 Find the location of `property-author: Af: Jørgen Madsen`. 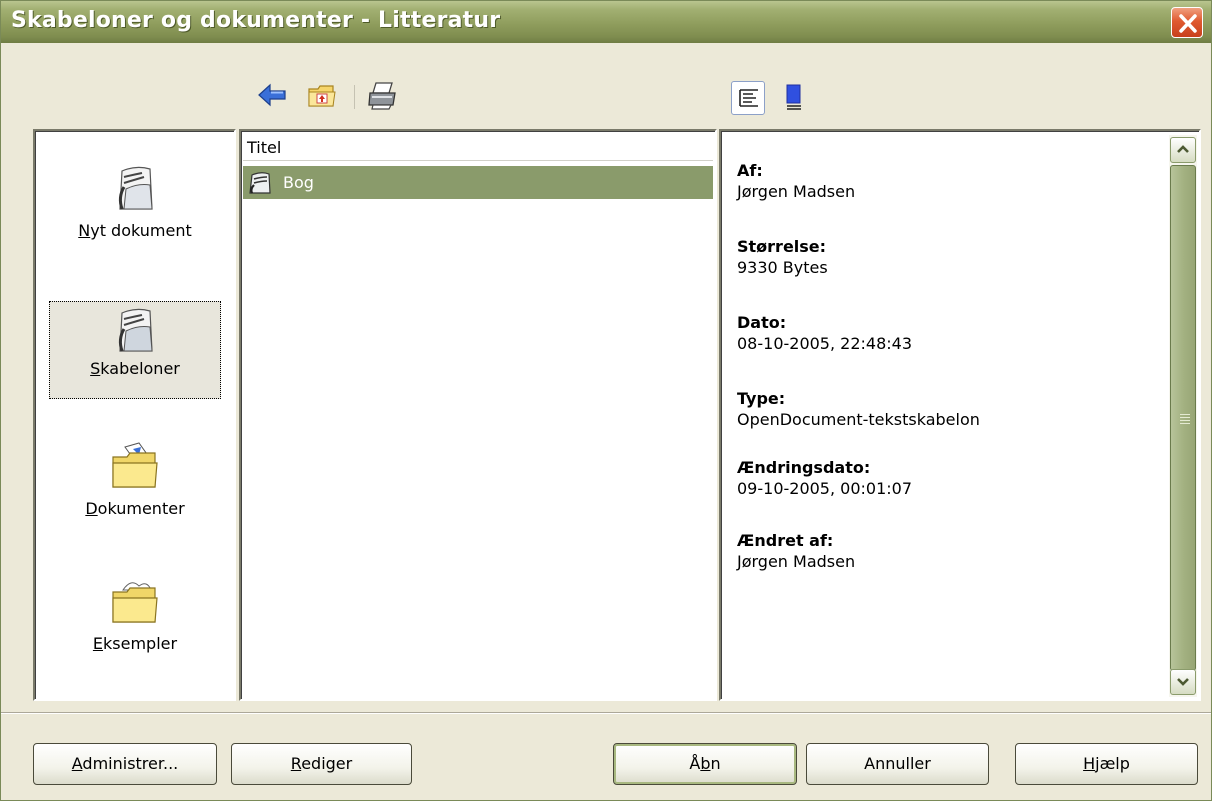

property-author: Af: Jørgen Madsen is located at coordinates (796, 181).